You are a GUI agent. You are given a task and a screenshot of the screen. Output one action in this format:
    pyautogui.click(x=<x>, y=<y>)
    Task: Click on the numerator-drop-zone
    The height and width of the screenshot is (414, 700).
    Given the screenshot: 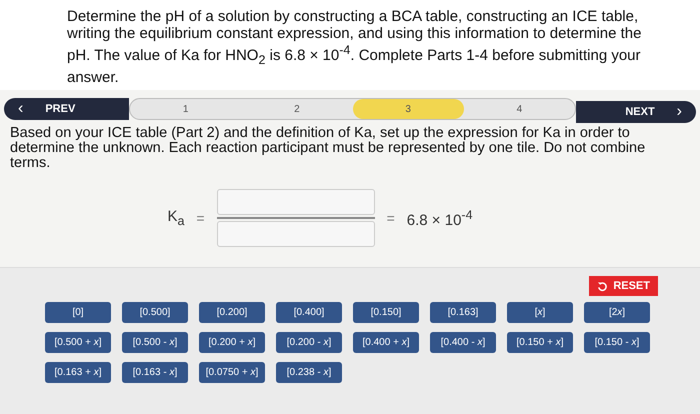 What is the action you would take?
    pyautogui.click(x=295, y=202)
    